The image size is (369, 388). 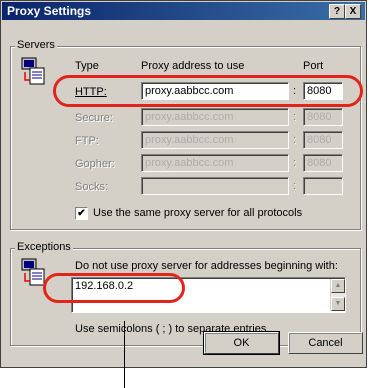 What do you see at coordinates (33, 71) in the screenshot?
I see `network-computer-icon` at bounding box center [33, 71].